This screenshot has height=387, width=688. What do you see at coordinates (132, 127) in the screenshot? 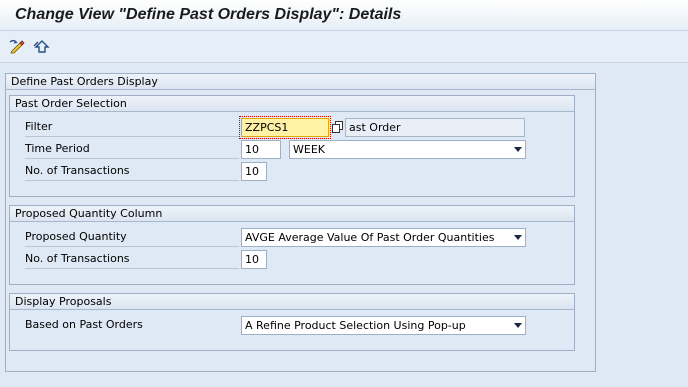
I see `filter-label: Filter` at bounding box center [132, 127].